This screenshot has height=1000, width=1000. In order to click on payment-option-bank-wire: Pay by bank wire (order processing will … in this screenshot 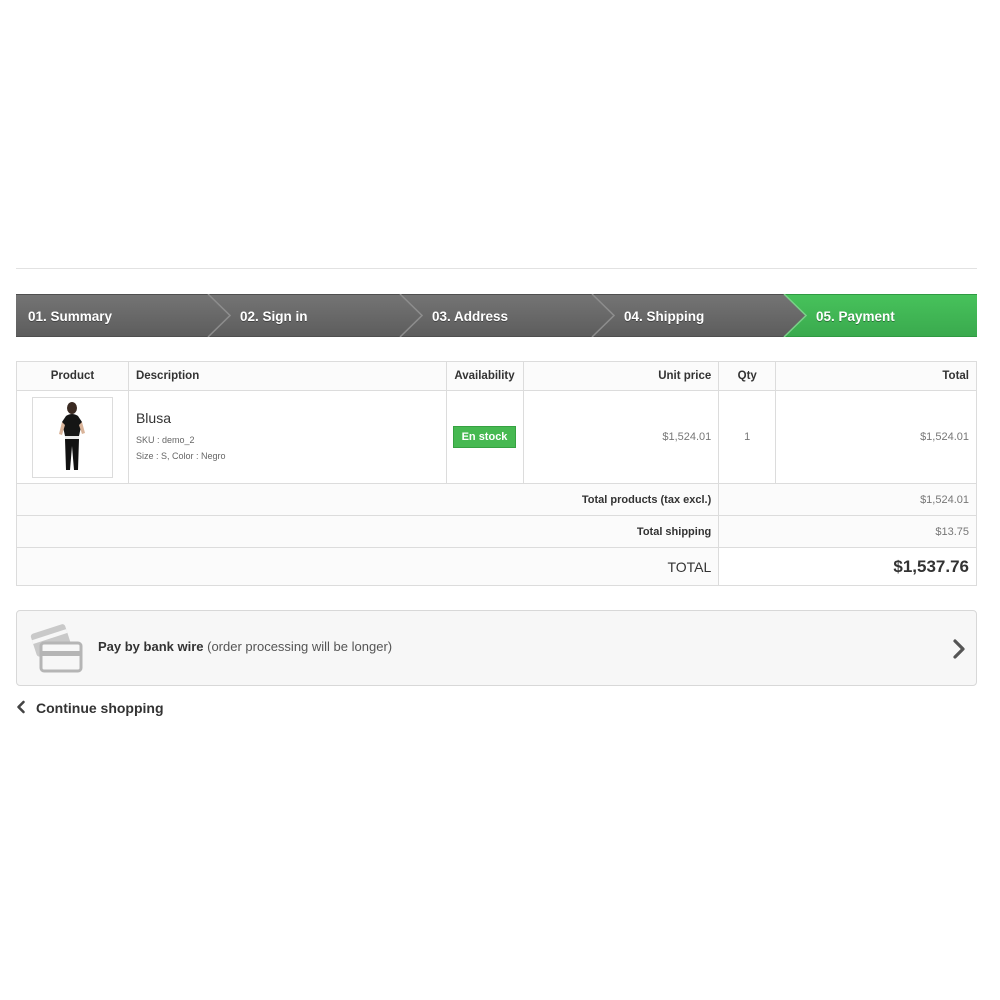, I will do `click(496, 648)`.